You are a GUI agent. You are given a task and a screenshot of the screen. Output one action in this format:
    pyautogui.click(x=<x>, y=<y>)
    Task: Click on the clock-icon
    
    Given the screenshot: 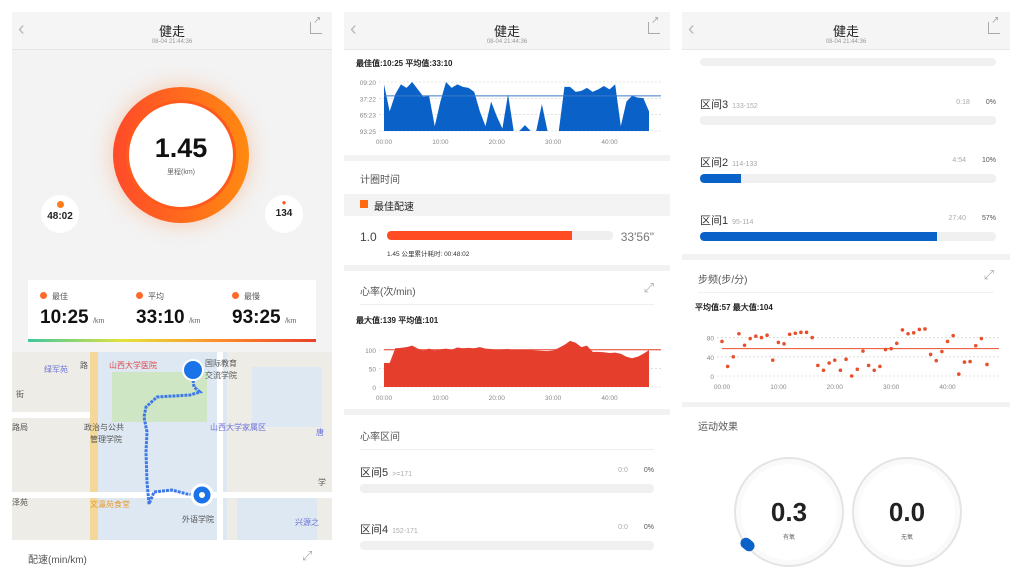 What is the action you would take?
    pyautogui.click(x=60, y=204)
    